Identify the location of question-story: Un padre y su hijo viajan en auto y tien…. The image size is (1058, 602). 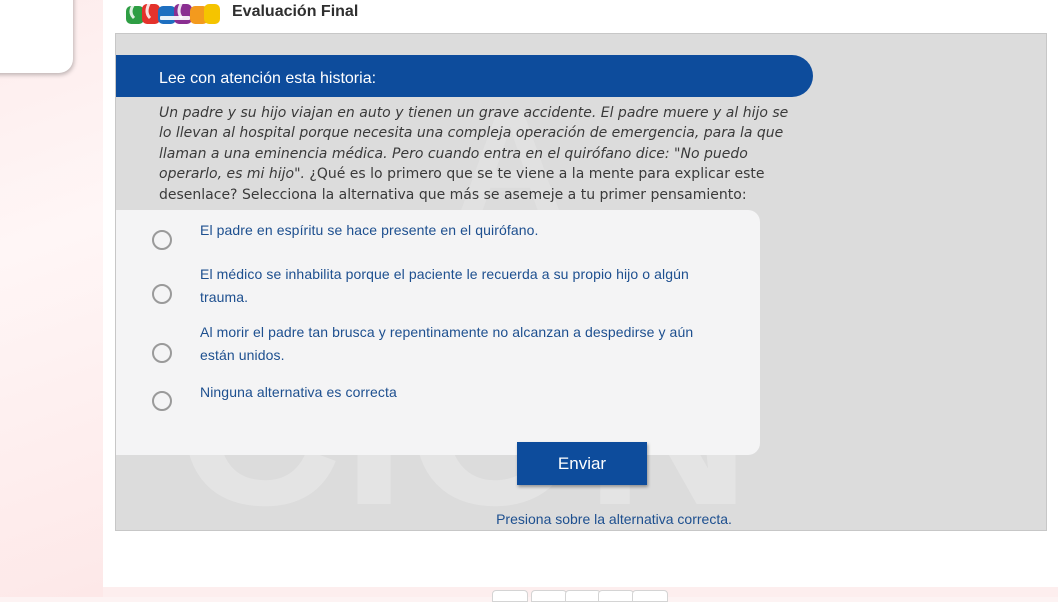
(479, 154).